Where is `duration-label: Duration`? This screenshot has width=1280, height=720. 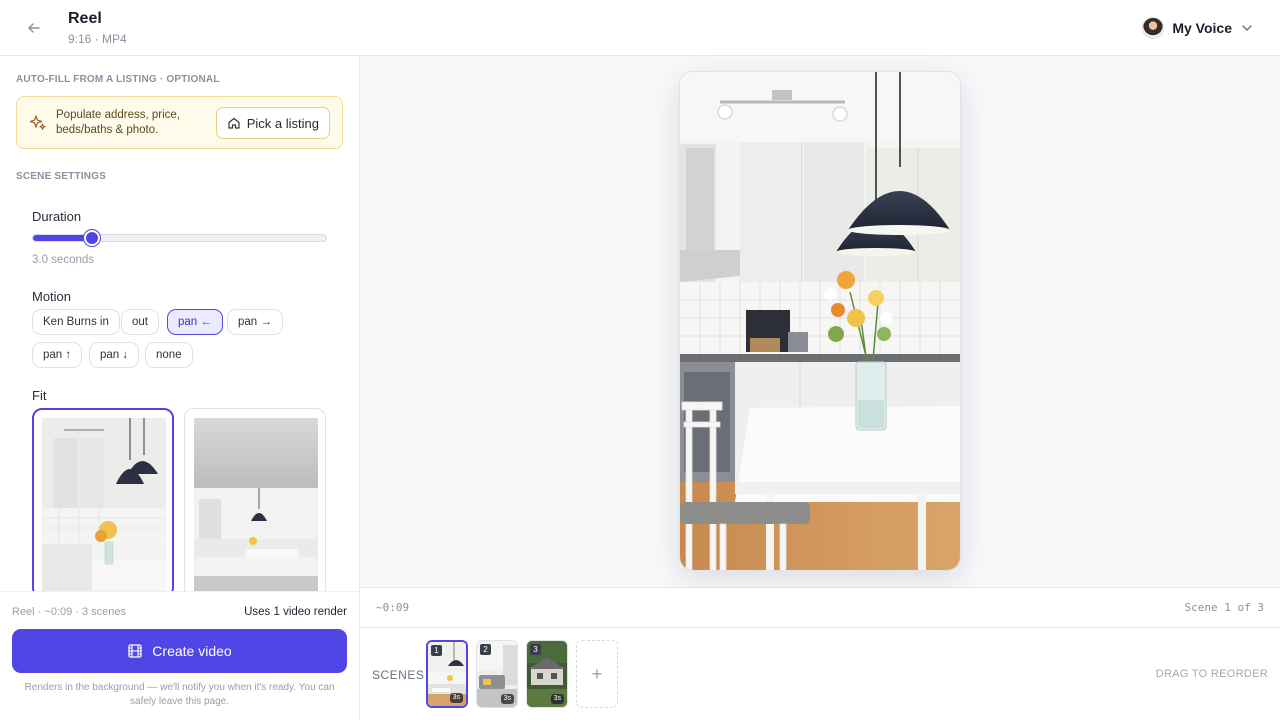 duration-label: Duration is located at coordinates (57, 216).